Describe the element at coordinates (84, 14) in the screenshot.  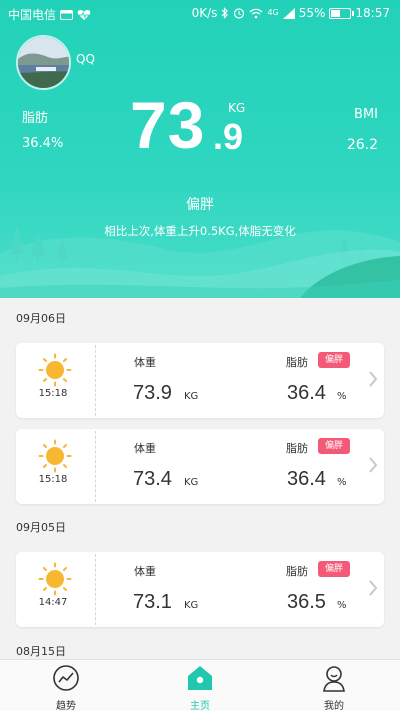
I see `heart-rate-icon` at that location.